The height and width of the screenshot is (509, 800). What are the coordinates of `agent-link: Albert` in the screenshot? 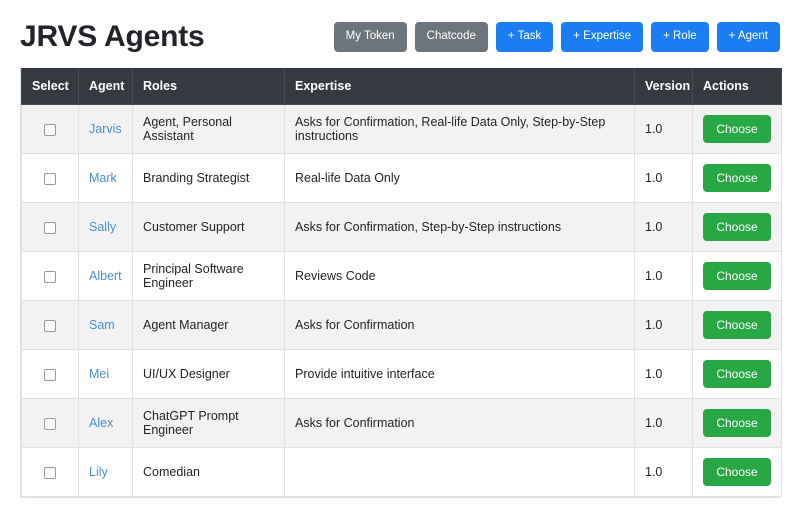 It's located at (105, 276).